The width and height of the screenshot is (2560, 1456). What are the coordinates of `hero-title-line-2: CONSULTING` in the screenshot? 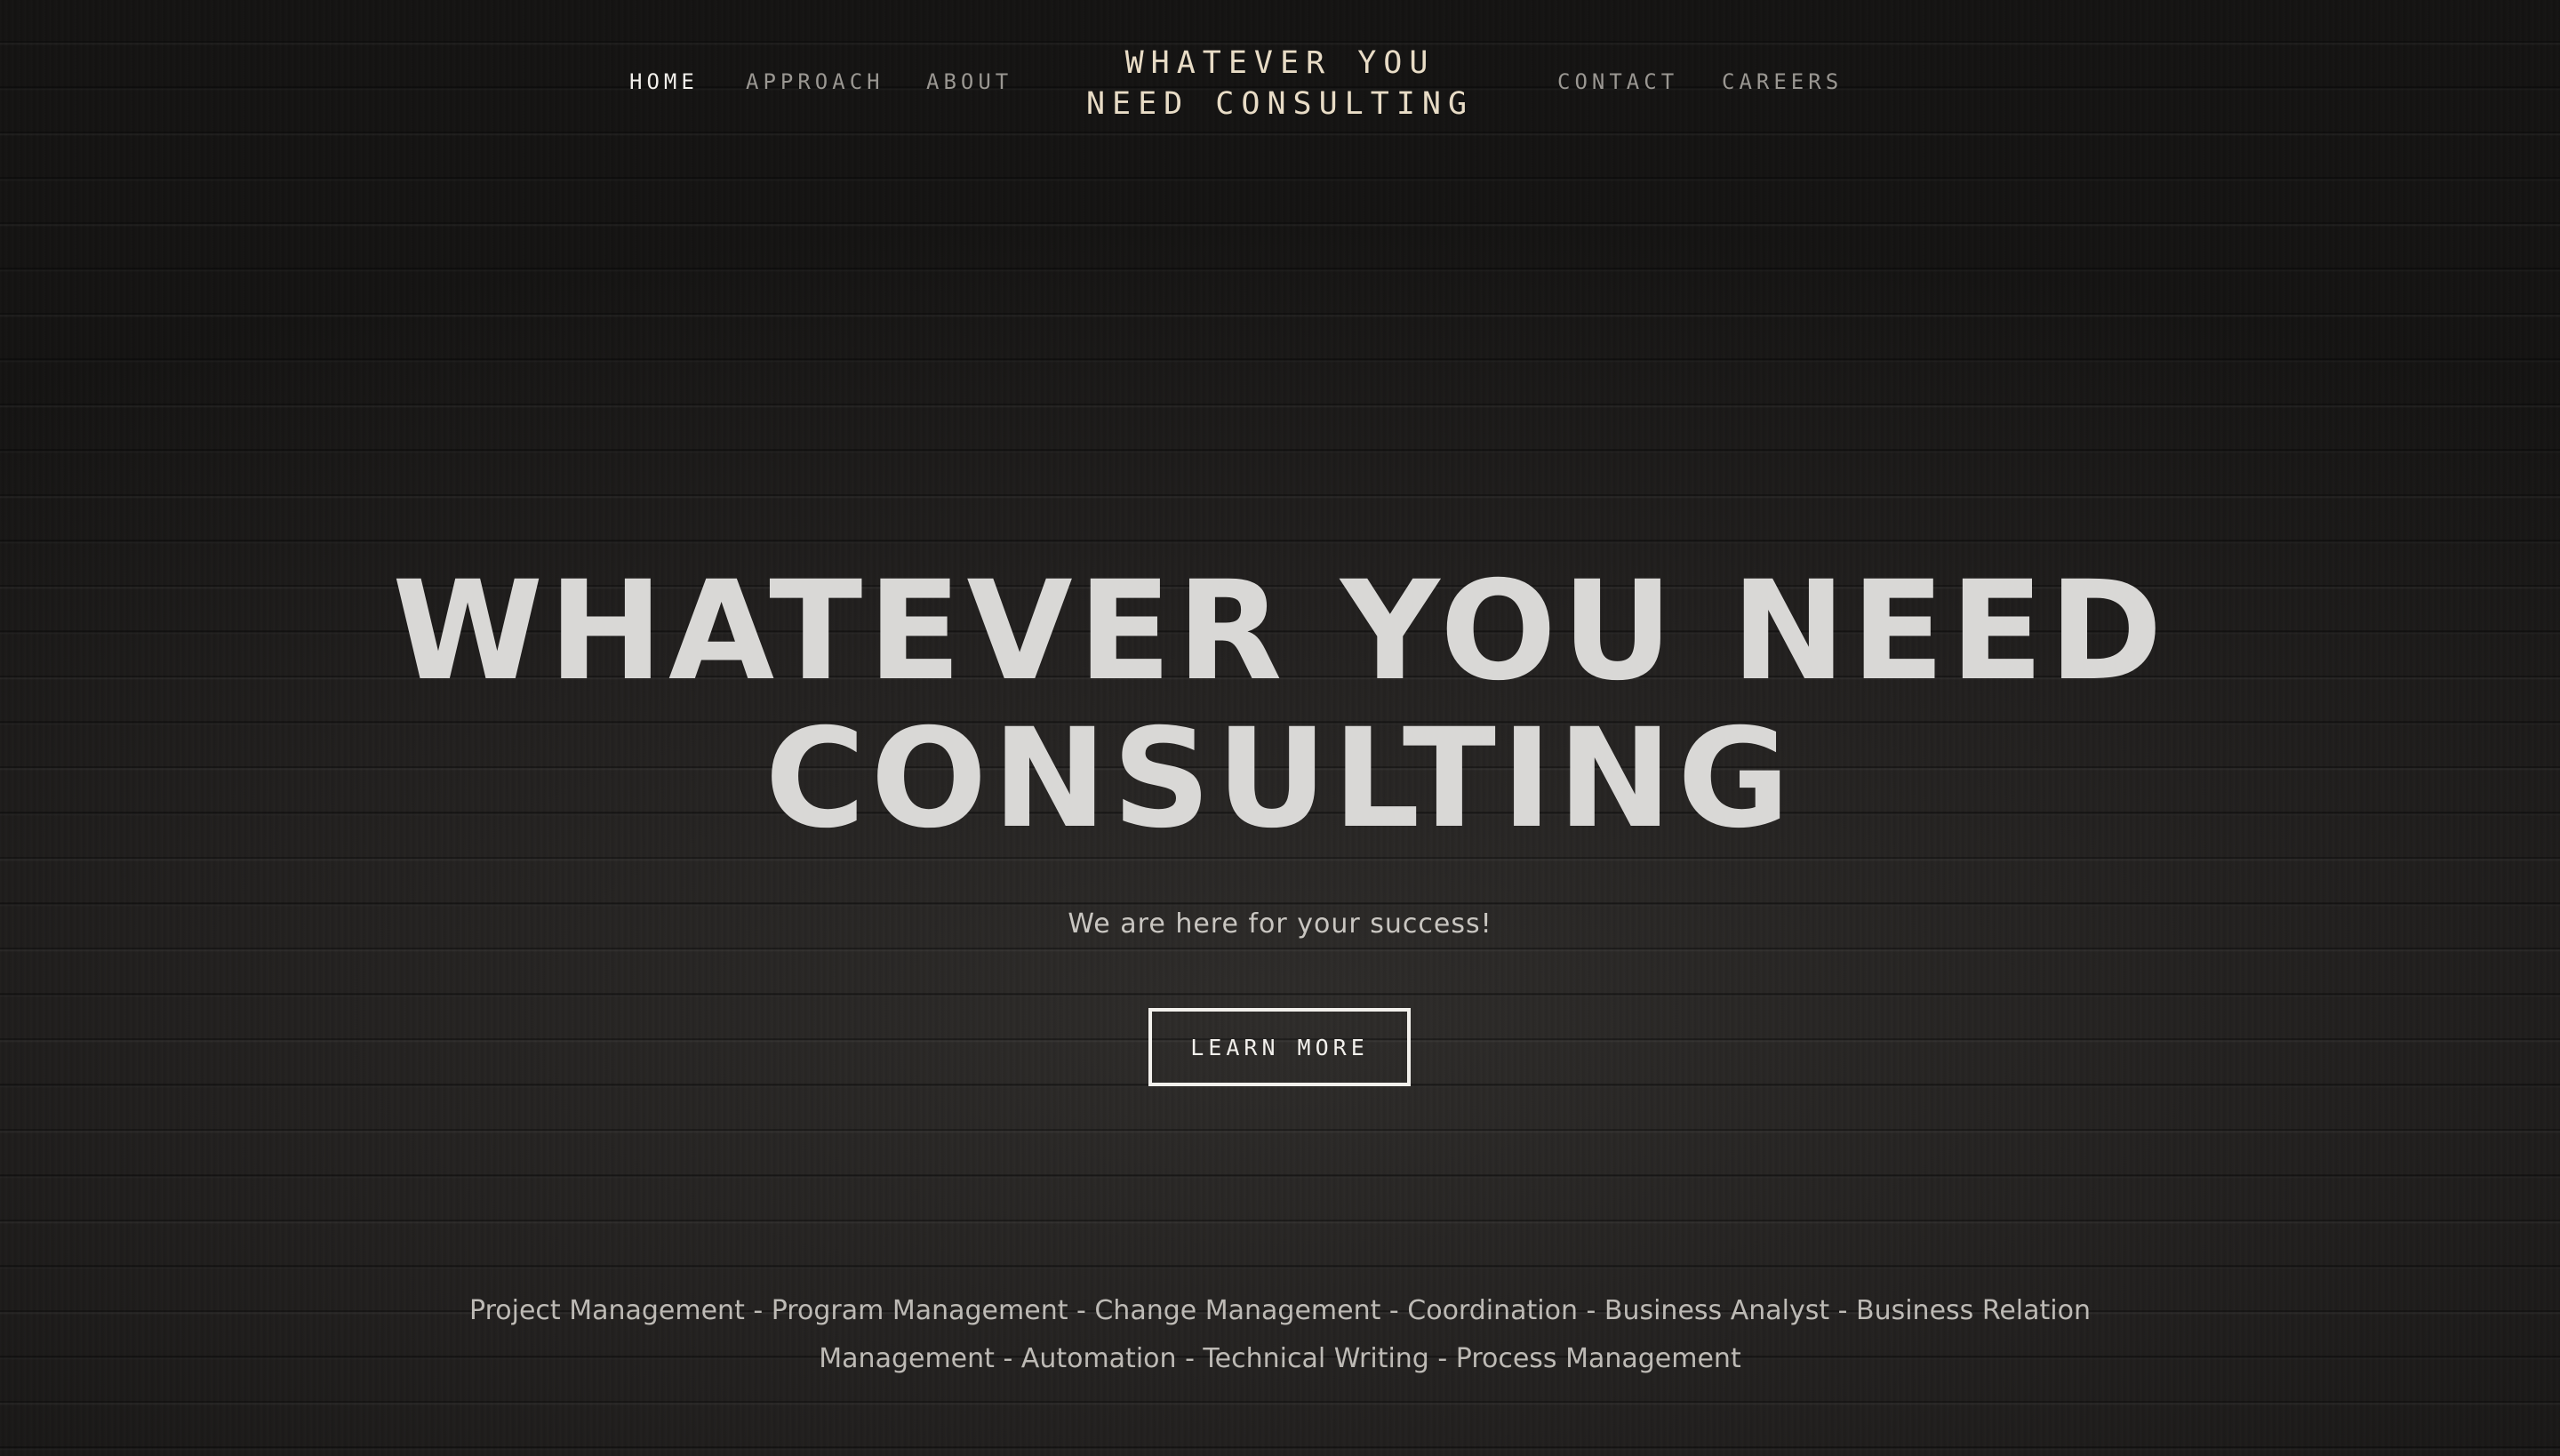 It's located at (1280, 779).